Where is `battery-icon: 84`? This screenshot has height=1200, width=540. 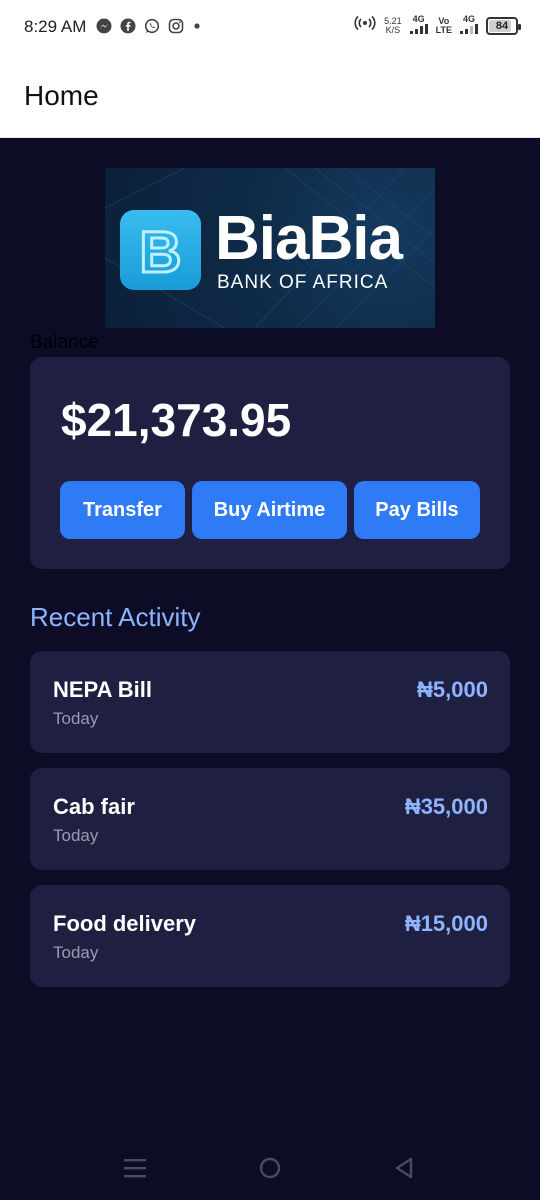 battery-icon: 84 is located at coordinates (503, 25).